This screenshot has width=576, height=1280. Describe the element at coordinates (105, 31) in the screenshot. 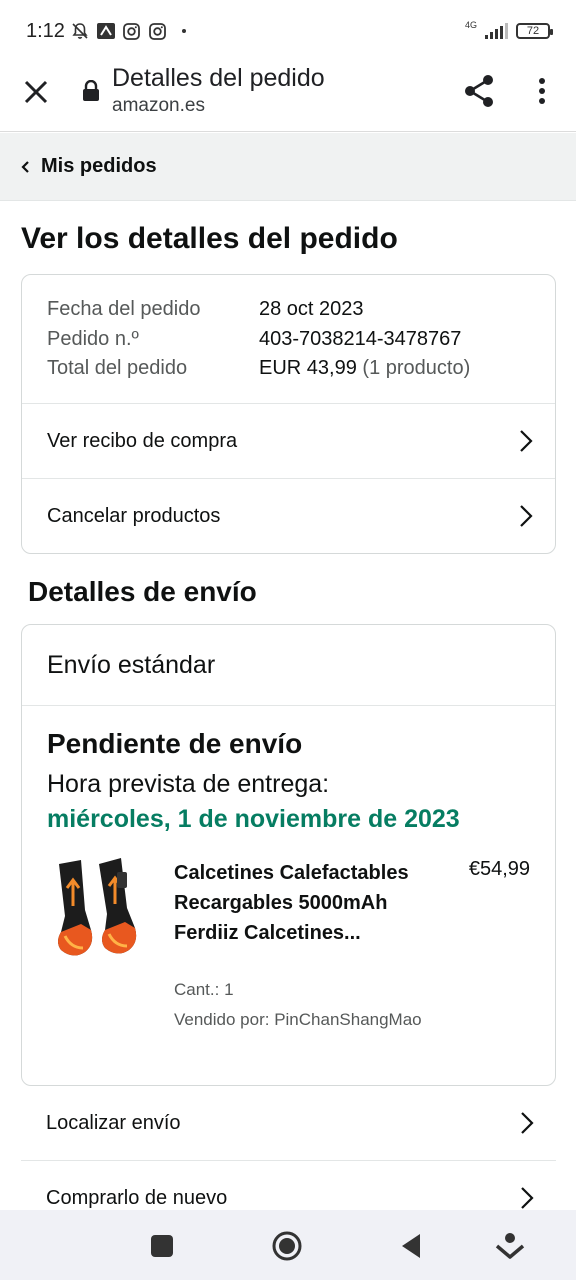

I see `app-notification-icon` at that location.